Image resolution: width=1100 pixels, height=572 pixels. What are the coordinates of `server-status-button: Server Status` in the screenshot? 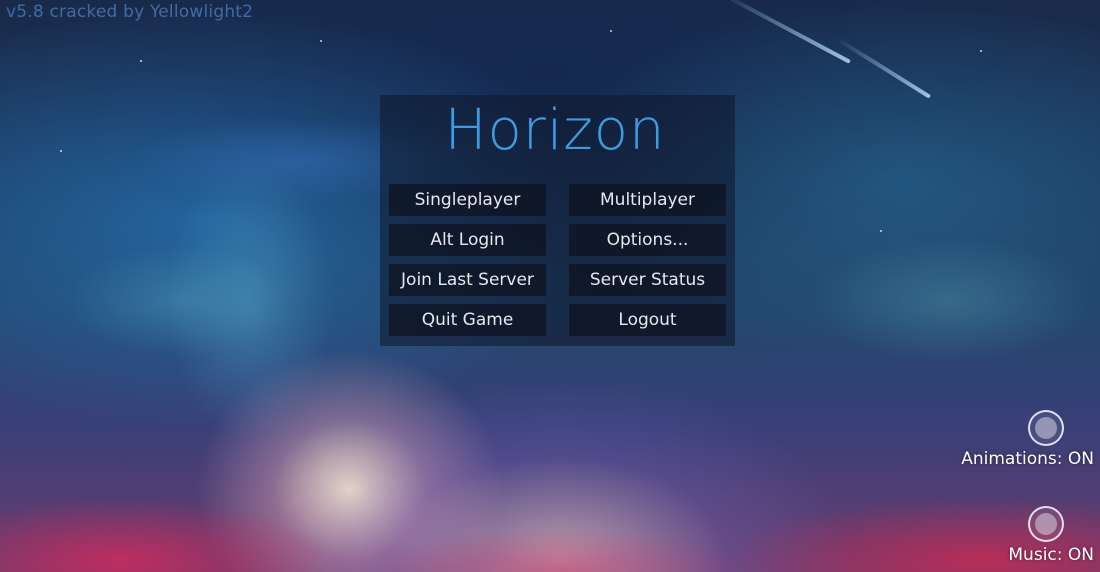 It's located at (647, 280).